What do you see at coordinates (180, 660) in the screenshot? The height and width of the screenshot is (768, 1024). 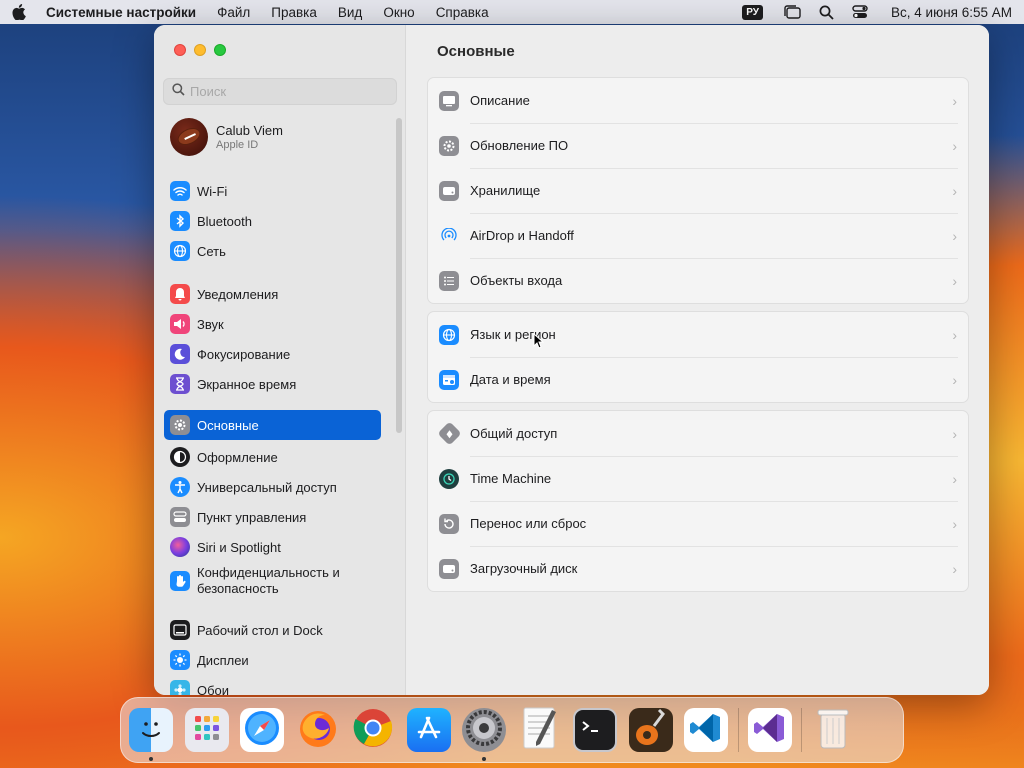 I see `sun-icon` at bounding box center [180, 660].